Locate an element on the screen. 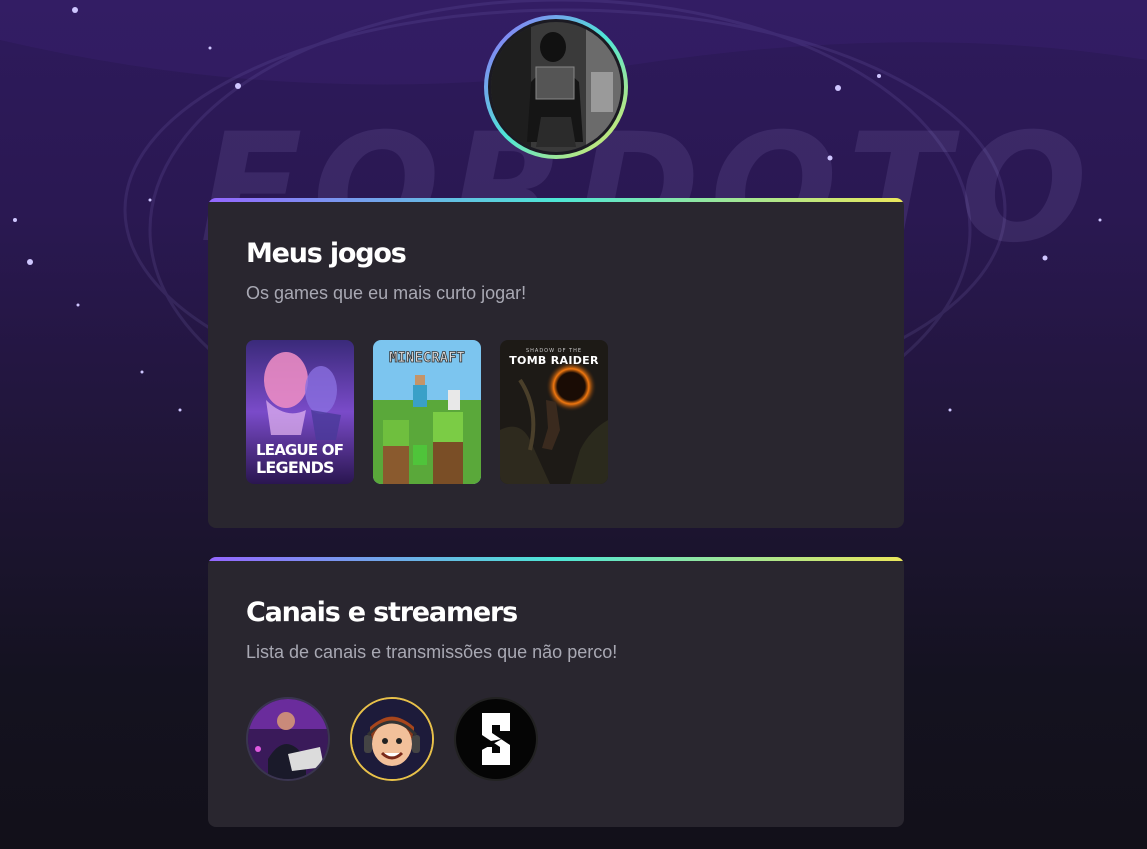  avatar is located at coordinates (556, 87).